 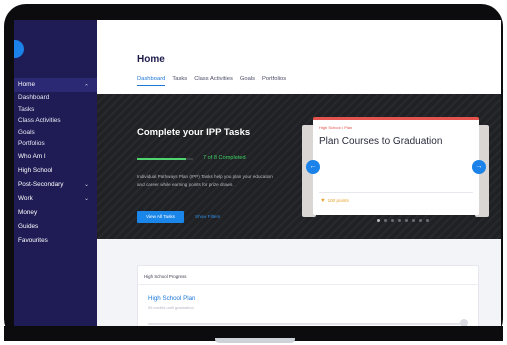 I want to click on show-filters-link: Show Filters, so click(x=207, y=217).